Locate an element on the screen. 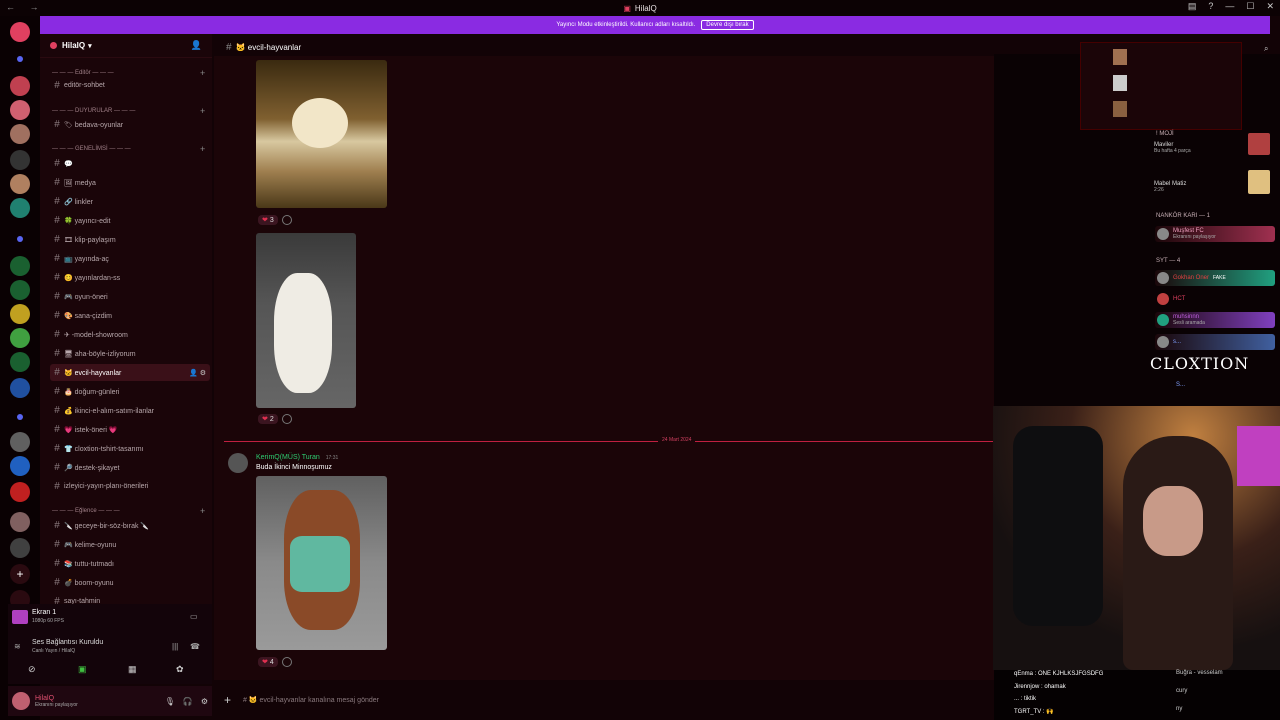 This screenshot has height=720, width=1280. member-item: Maviler Bu hafta 4 parça is located at coordinates (1172, 148).